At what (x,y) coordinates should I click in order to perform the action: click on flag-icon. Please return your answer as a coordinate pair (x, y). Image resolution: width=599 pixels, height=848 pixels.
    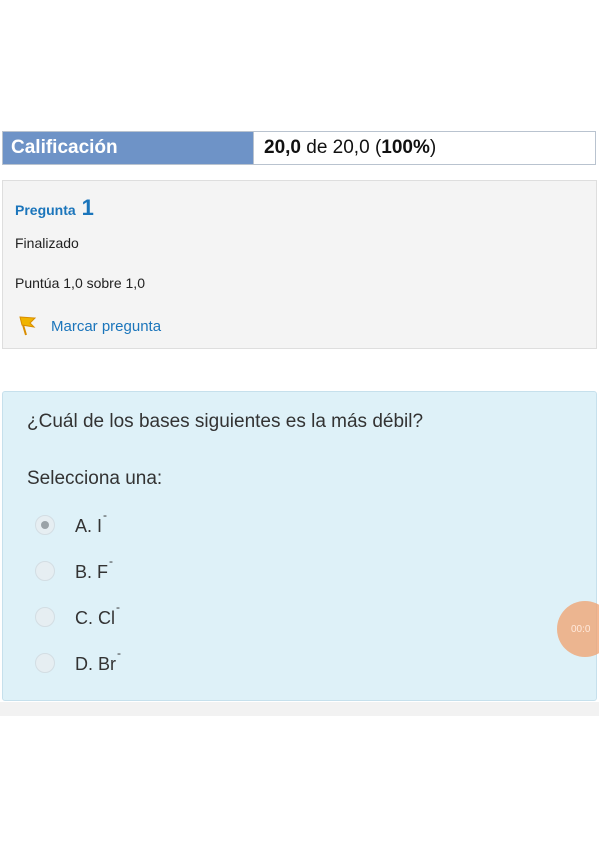
    Looking at the image, I should click on (28, 326).